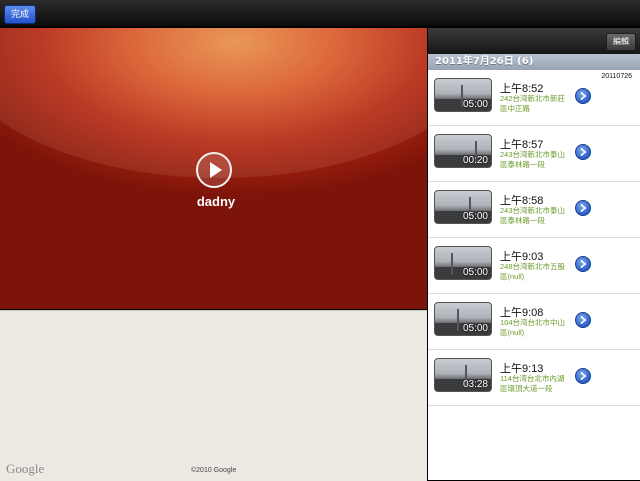  I want to click on done-button: 完成, so click(20, 14).